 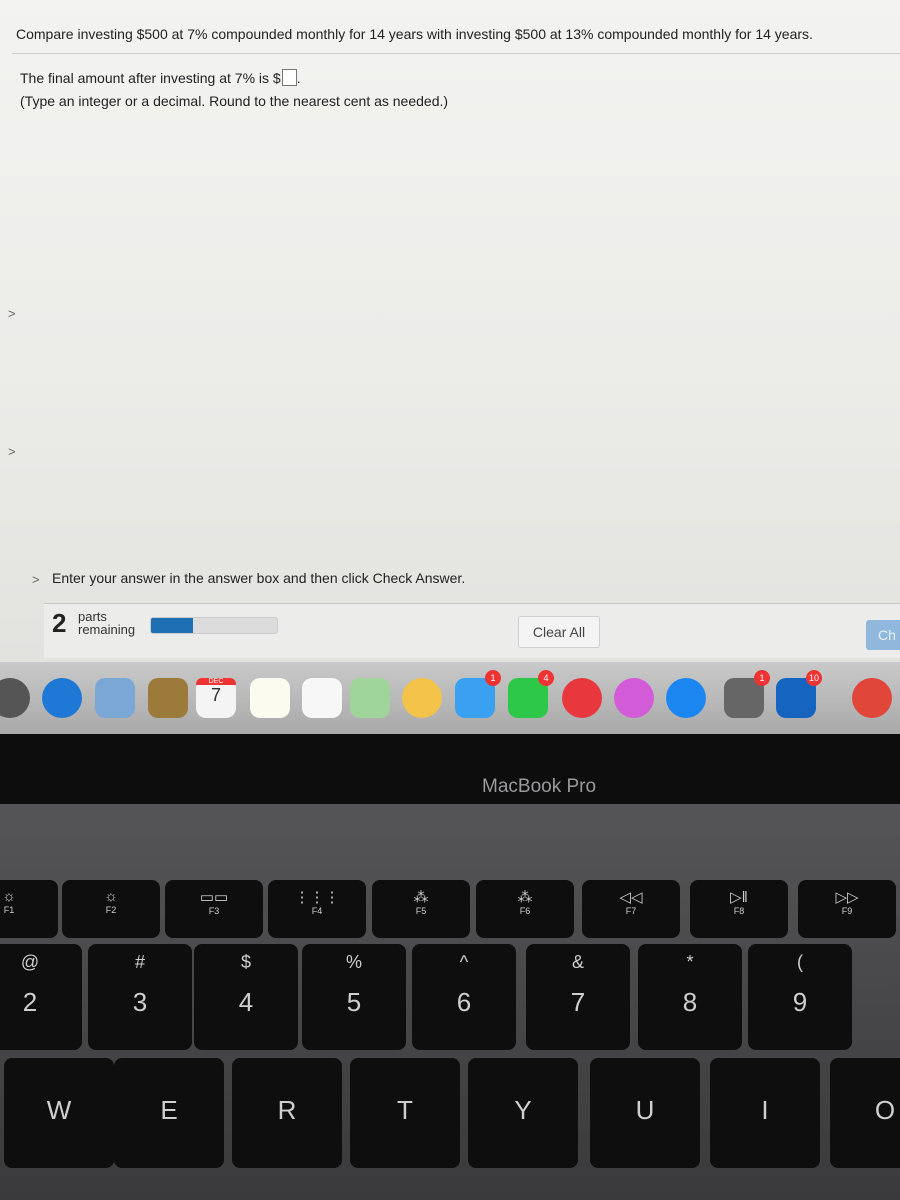 I want to click on key-label: F9, so click(x=847, y=911).